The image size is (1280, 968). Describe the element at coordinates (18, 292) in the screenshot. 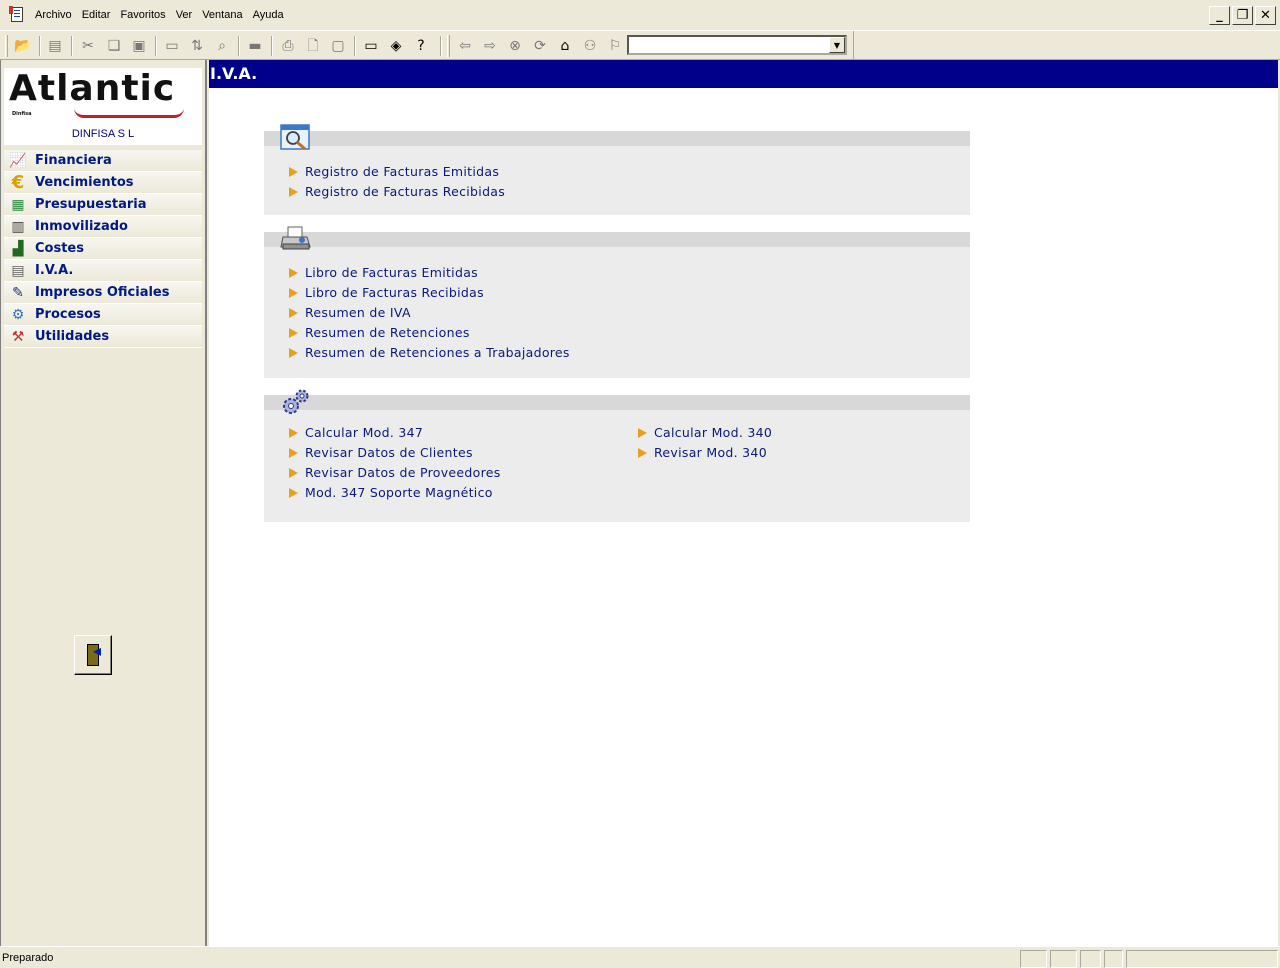

I see `pen-icon: ✎` at that location.